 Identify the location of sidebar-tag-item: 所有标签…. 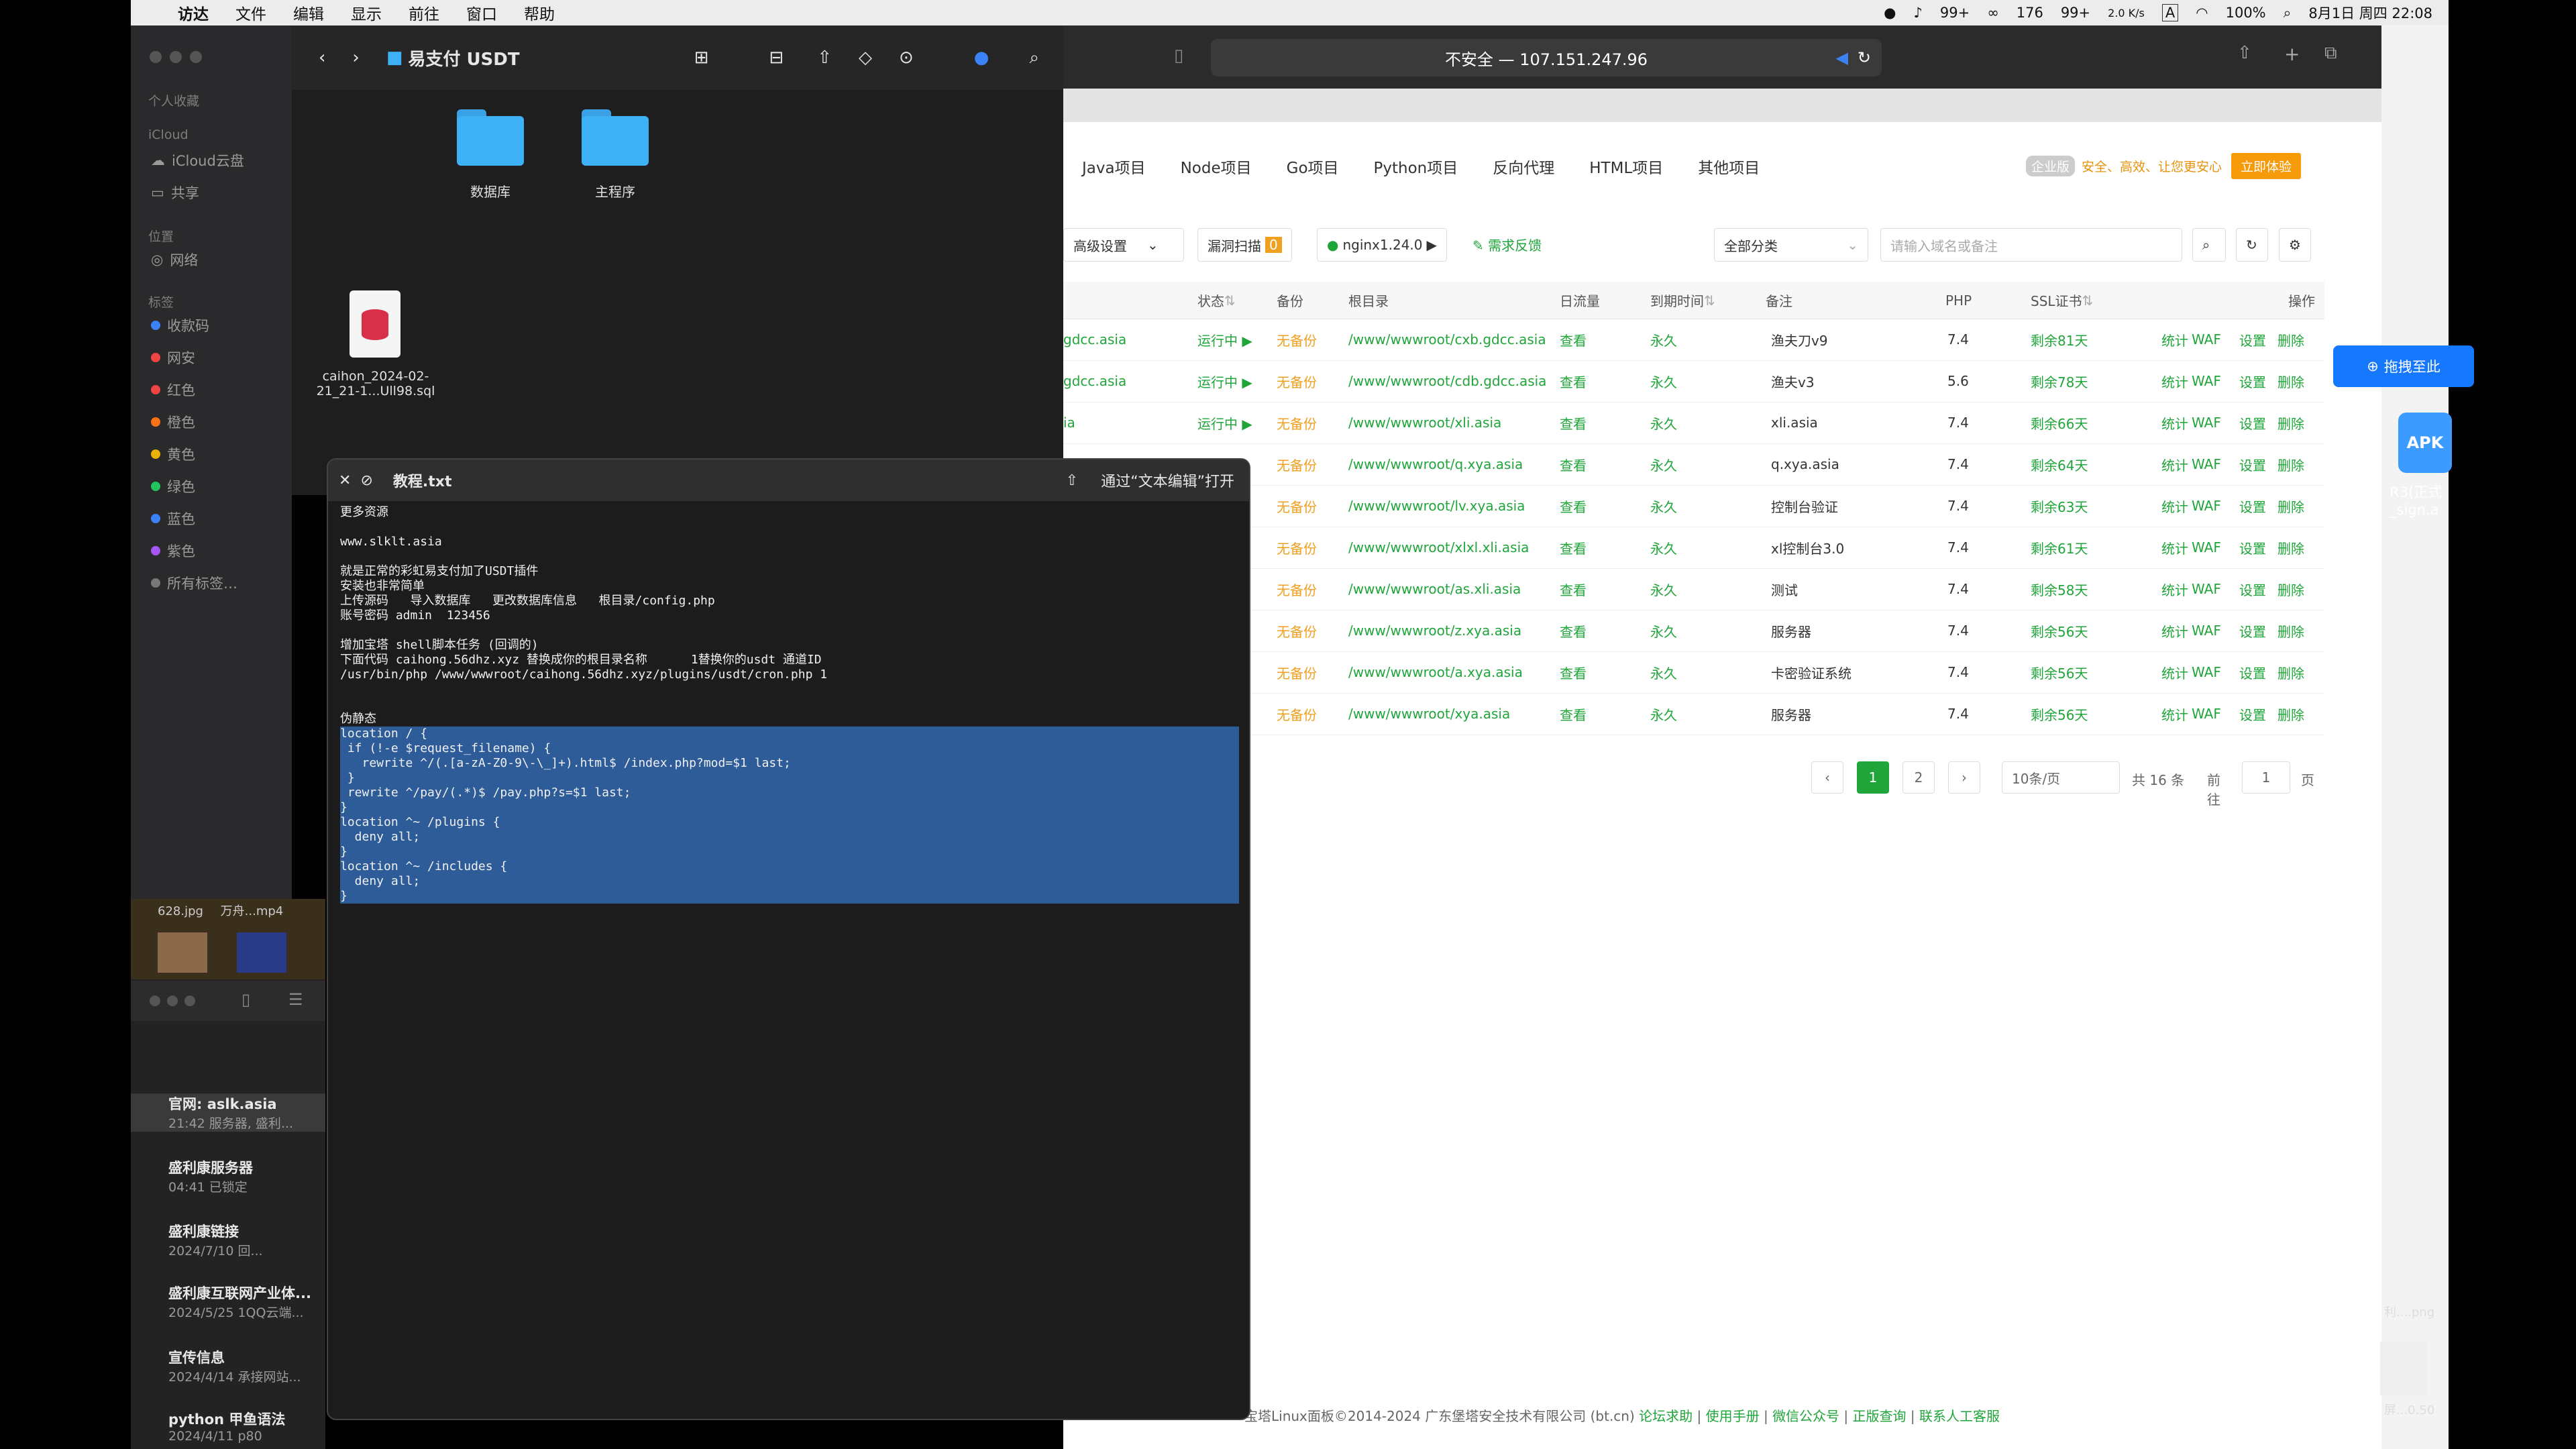
(194, 583).